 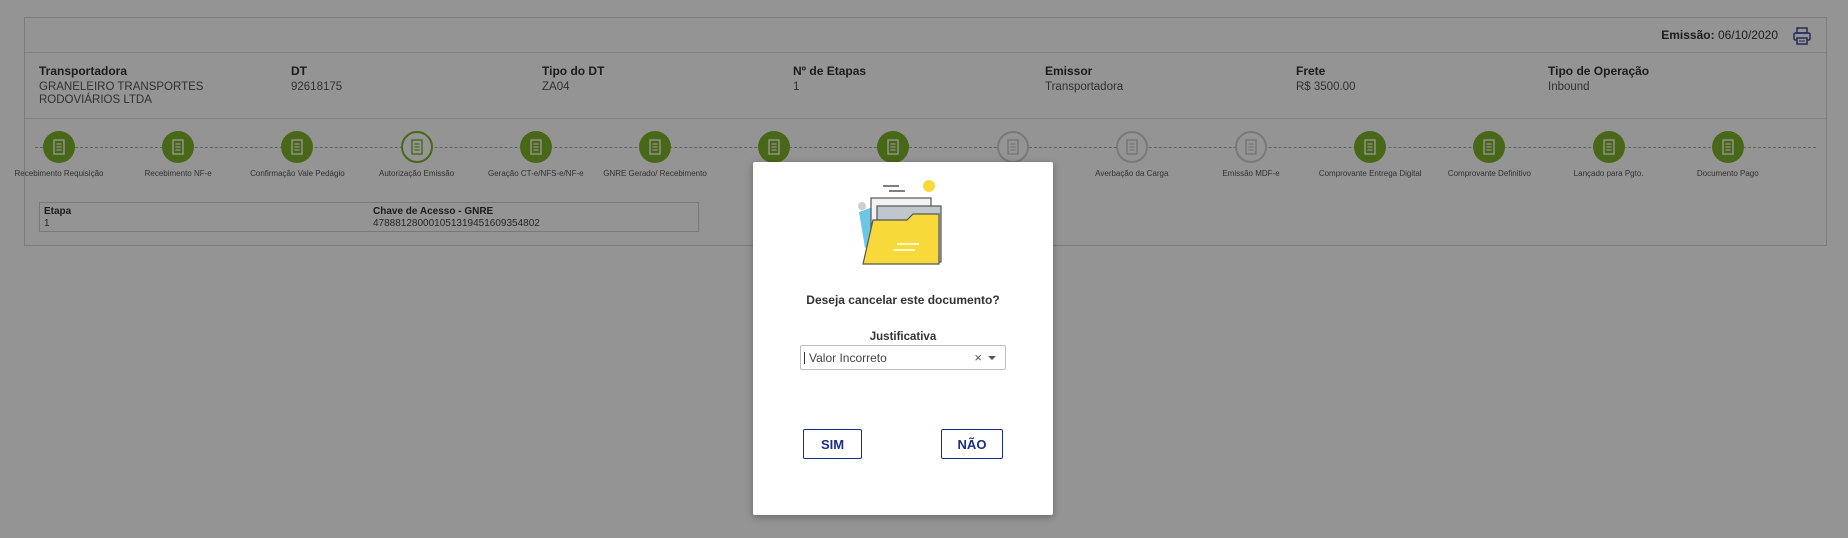 I want to click on text-caret, so click(x=804, y=357).